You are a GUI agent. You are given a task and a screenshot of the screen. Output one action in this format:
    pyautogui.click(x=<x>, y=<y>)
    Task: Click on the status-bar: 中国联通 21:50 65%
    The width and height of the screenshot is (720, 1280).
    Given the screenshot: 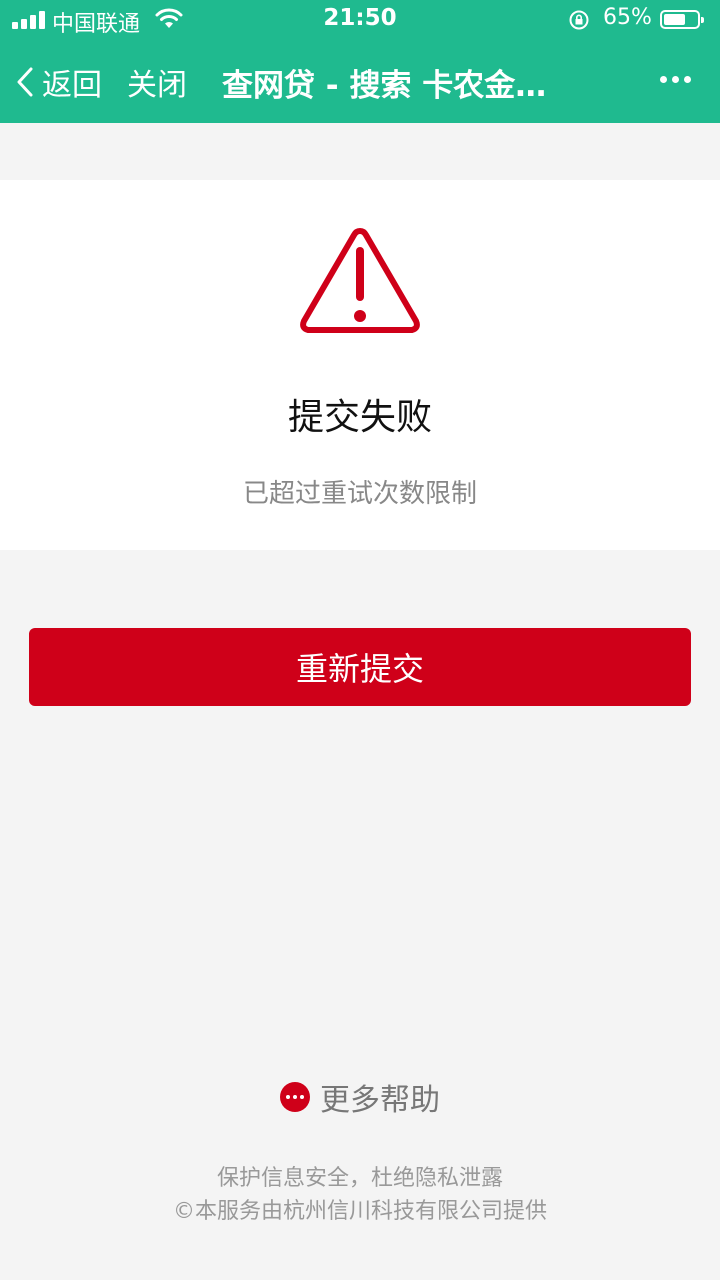 What is the action you would take?
    pyautogui.click(x=360, y=20)
    